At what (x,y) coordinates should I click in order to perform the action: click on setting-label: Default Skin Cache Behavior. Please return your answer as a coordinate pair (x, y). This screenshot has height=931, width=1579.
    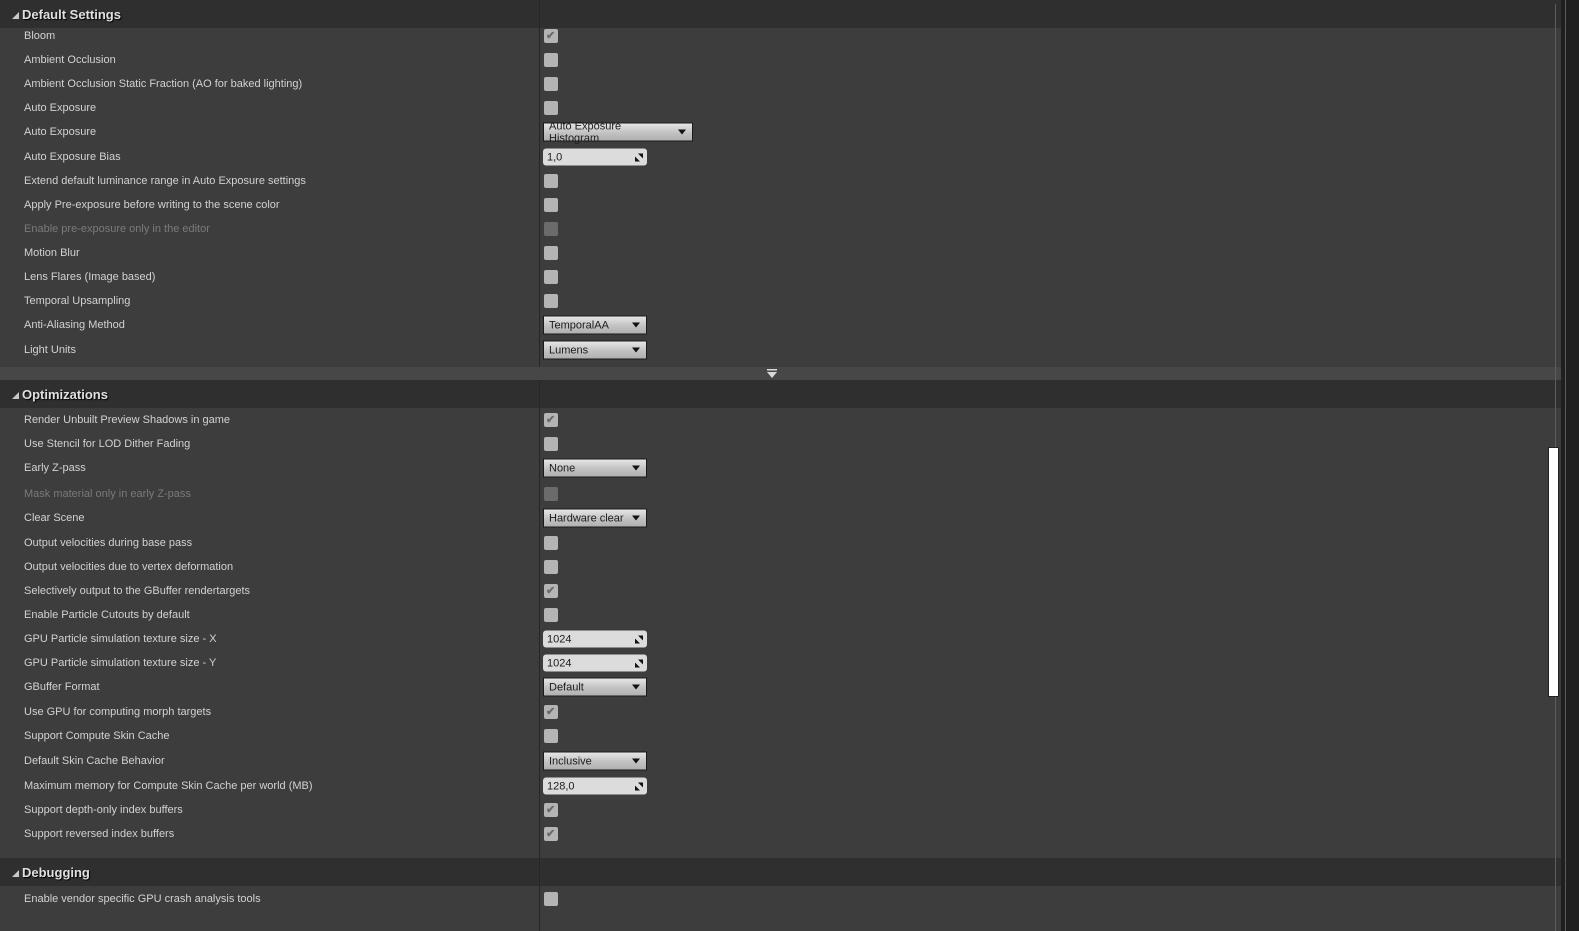
    Looking at the image, I should click on (94, 761).